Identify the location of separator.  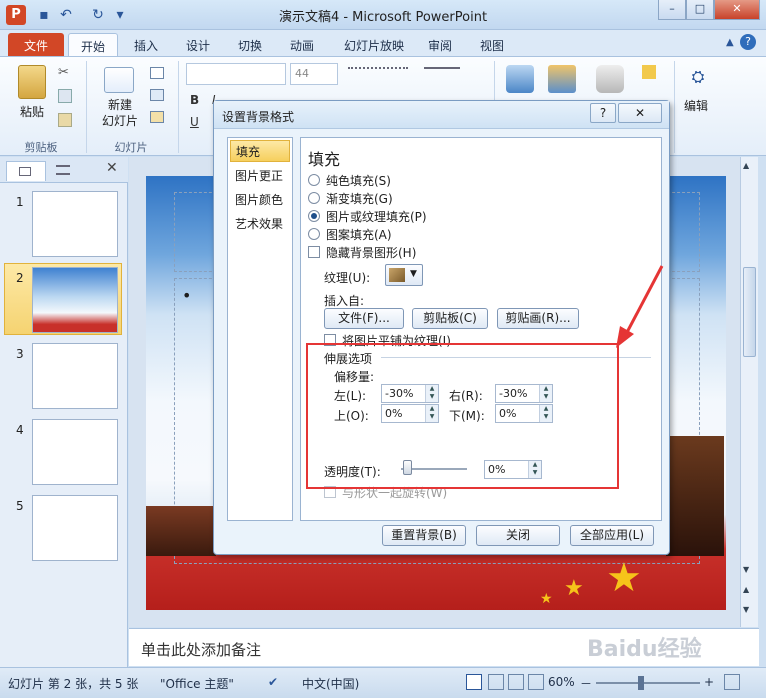
(178, 107).